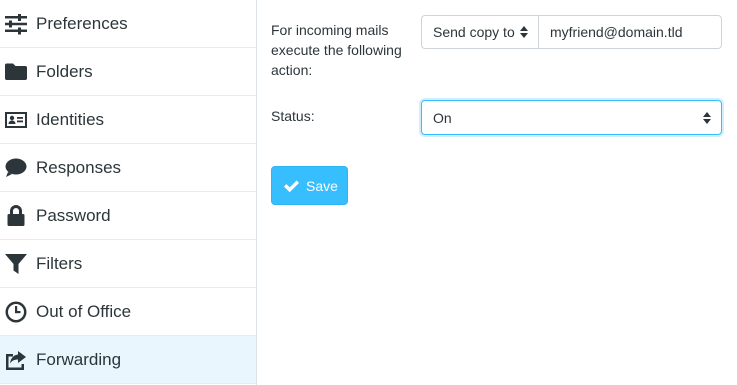 This screenshot has height=385, width=737. What do you see at coordinates (18, 312) in the screenshot?
I see `clock-icon` at bounding box center [18, 312].